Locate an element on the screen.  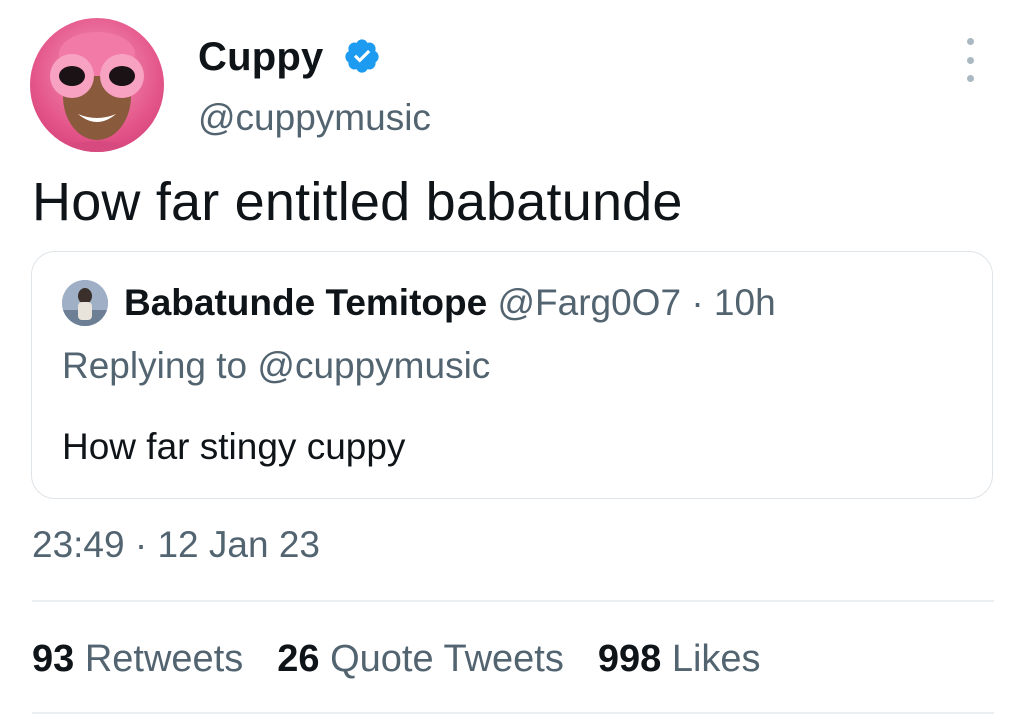
tweet-timestamp: 23:49 · 12 Jan 23 is located at coordinates (176, 545).